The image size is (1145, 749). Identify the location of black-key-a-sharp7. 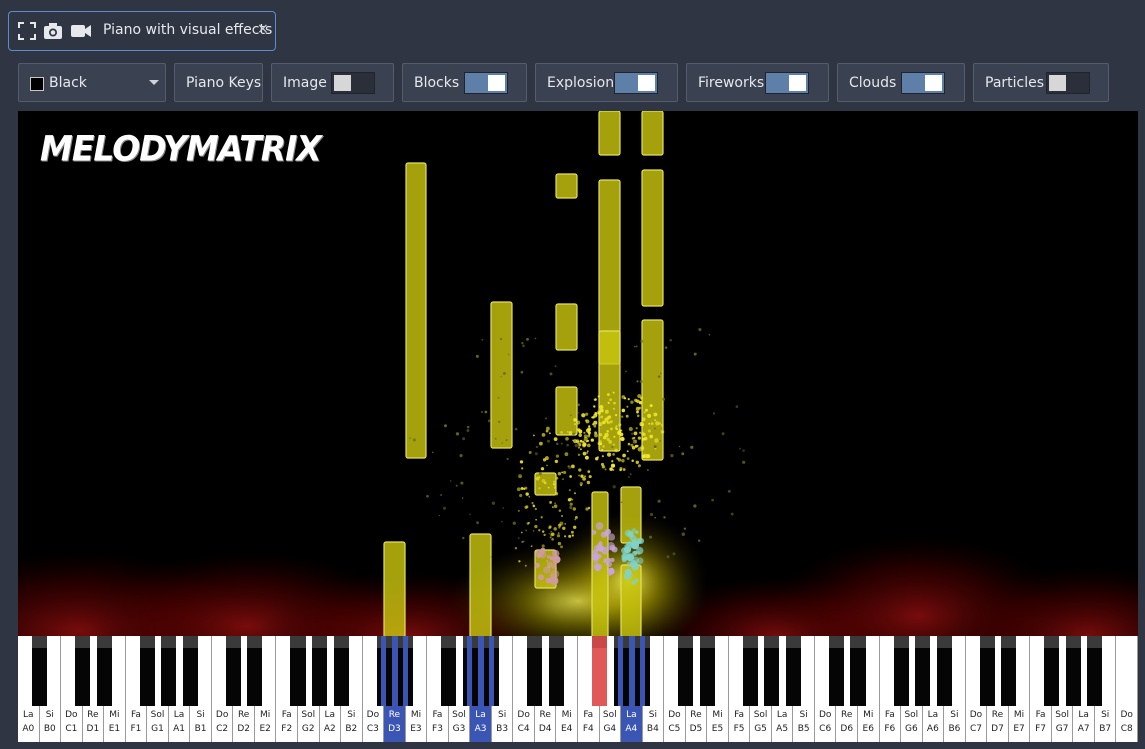
(1095, 671).